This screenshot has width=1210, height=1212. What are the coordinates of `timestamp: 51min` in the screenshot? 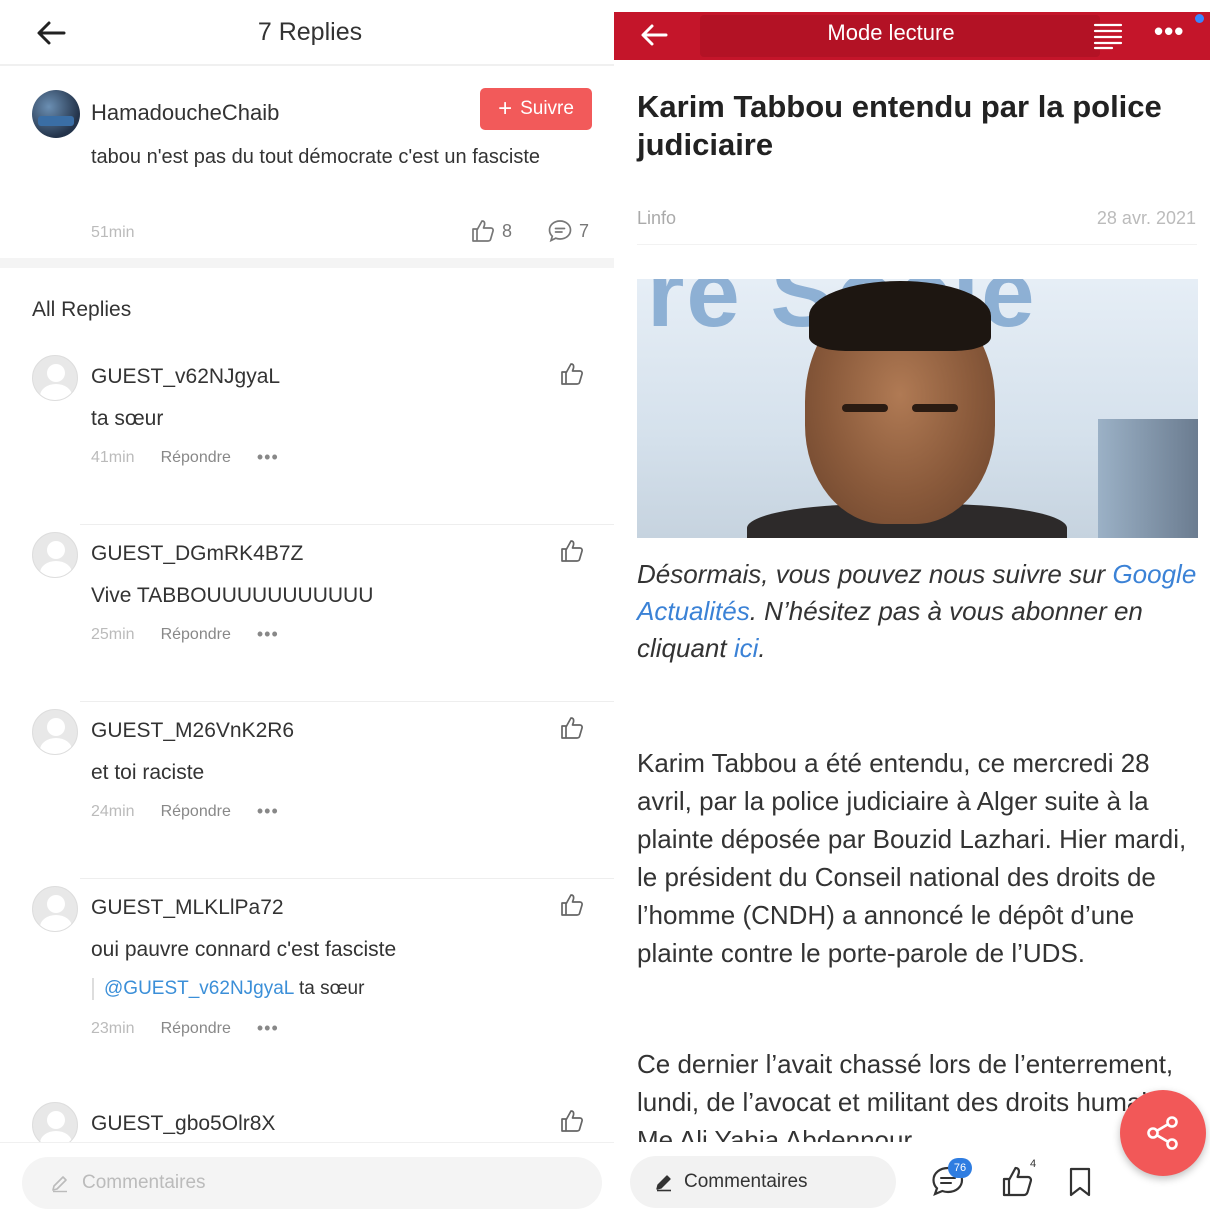 It's located at (113, 232).